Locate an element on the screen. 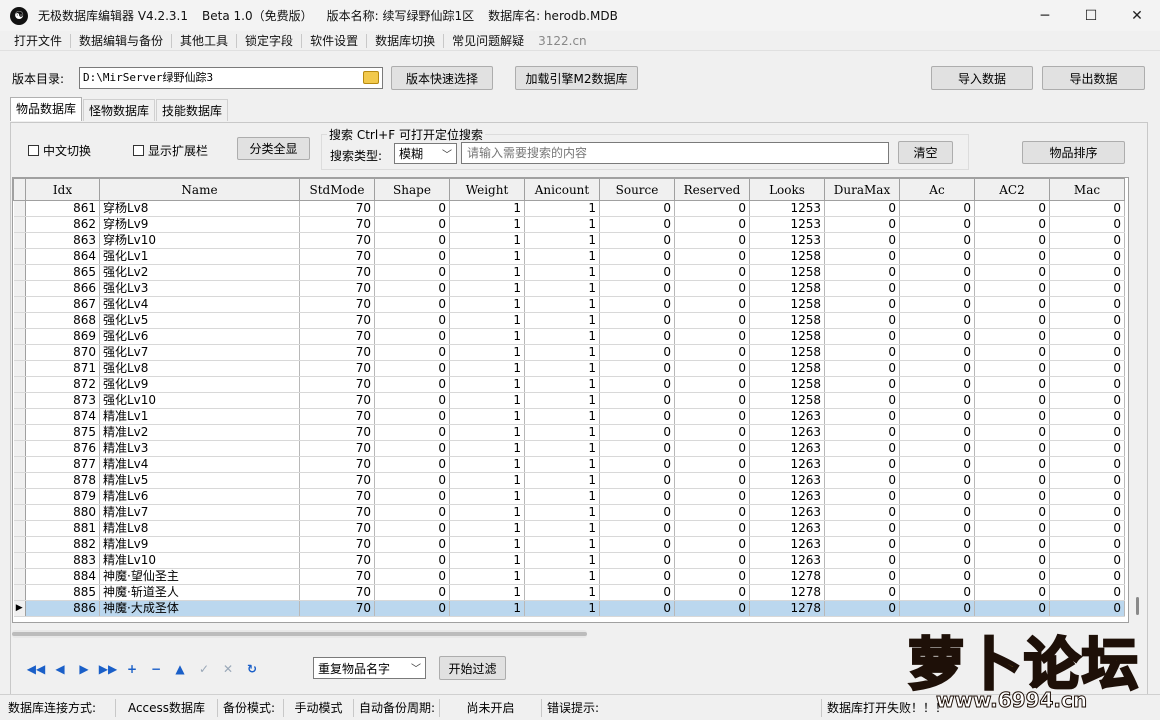 This screenshot has height=720, width=1160. cell-name: 精准Lv8 is located at coordinates (199, 528).